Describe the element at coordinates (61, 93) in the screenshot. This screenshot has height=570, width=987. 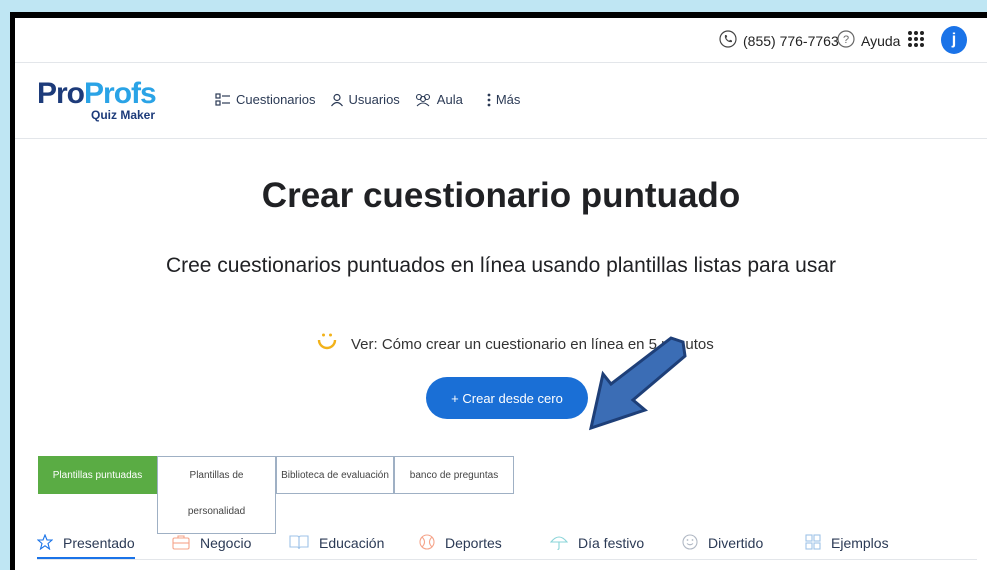
I see `logo-pro: Pro` at that location.